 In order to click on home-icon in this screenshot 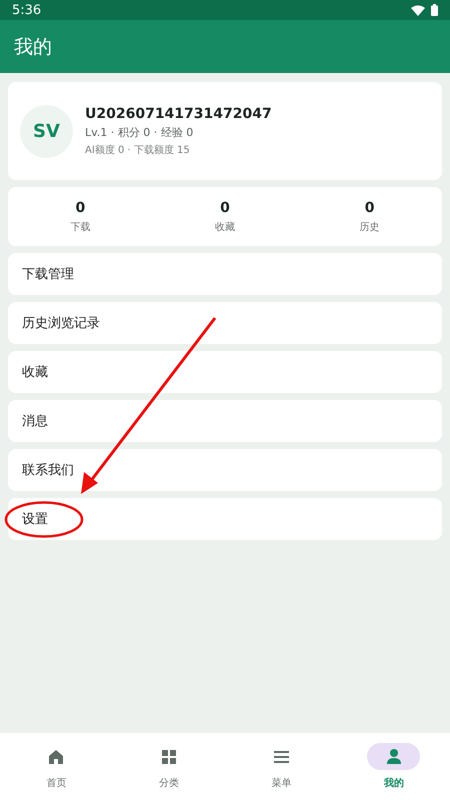, I will do `click(56, 756)`.